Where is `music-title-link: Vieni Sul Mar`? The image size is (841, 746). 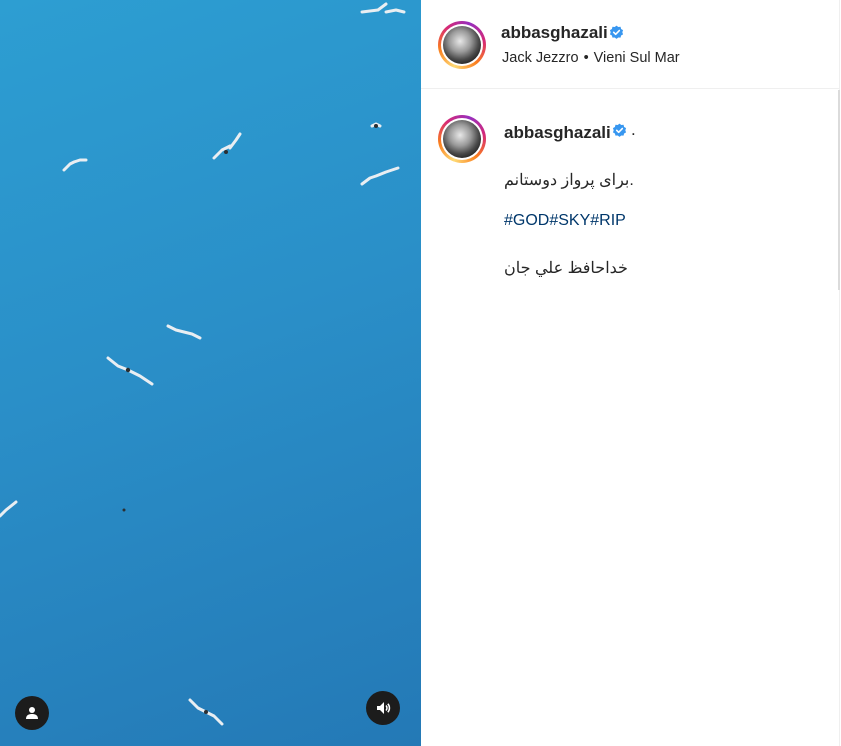
music-title-link: Vieni Sul Mar is located at coordinates (637, 58).